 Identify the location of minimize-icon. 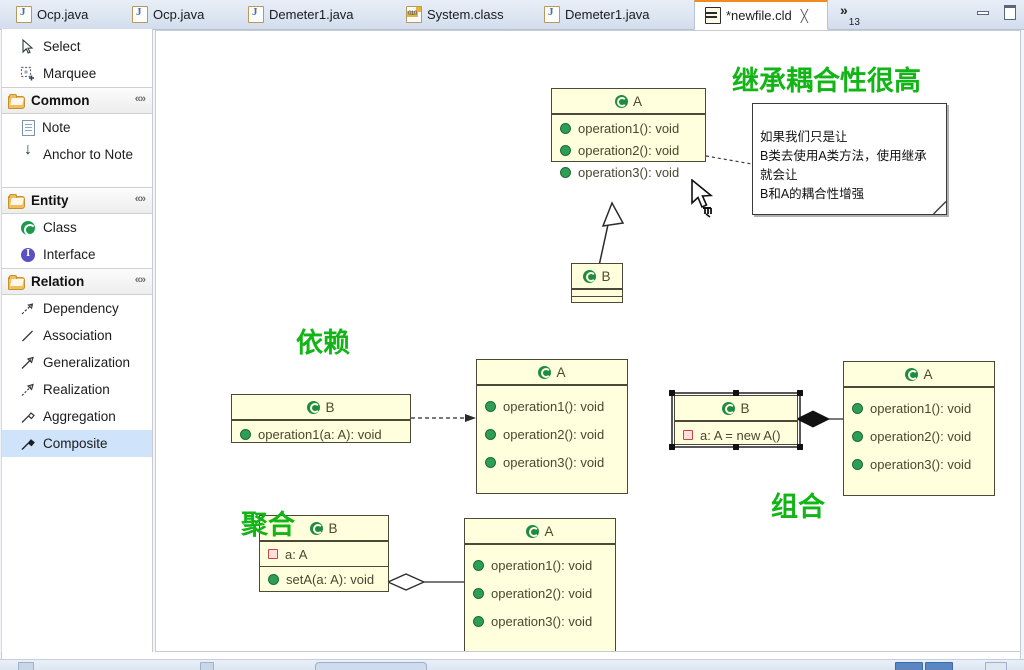
(982, 11).